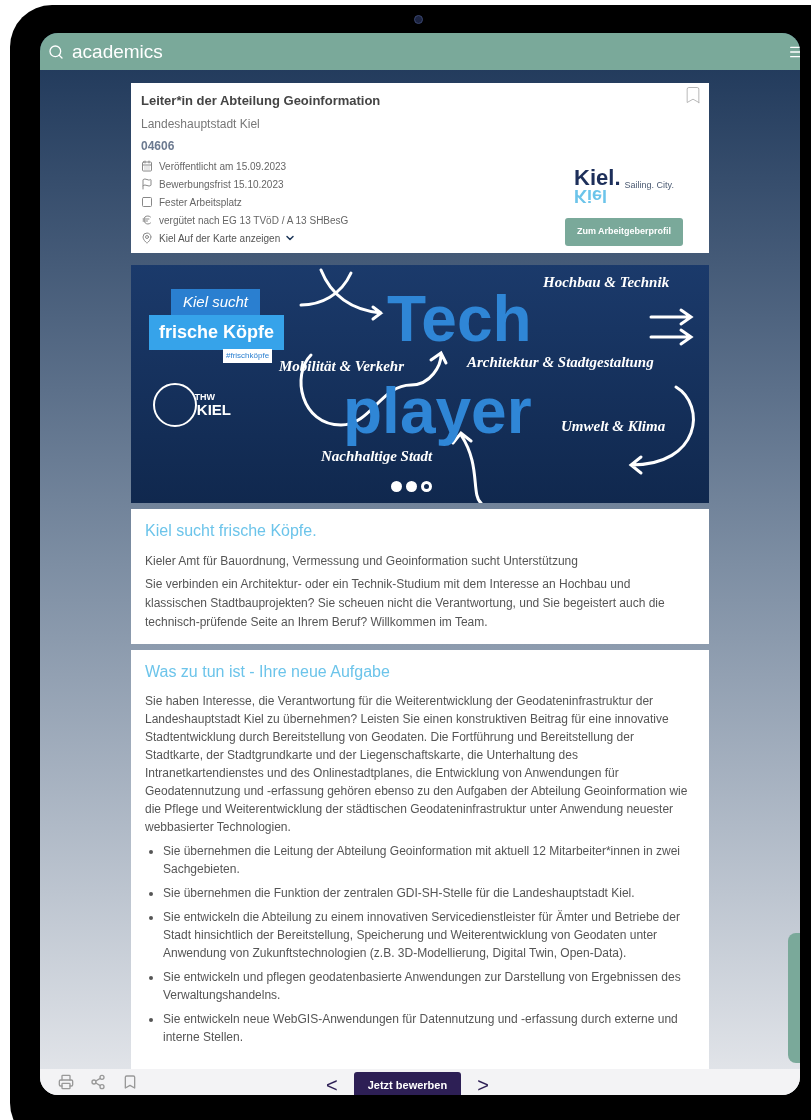 The image size is (811, 1120). What do you see at coordinates (147, 220) in the screenshot?
I see `euro-icon` at bounding box center [147, 220].